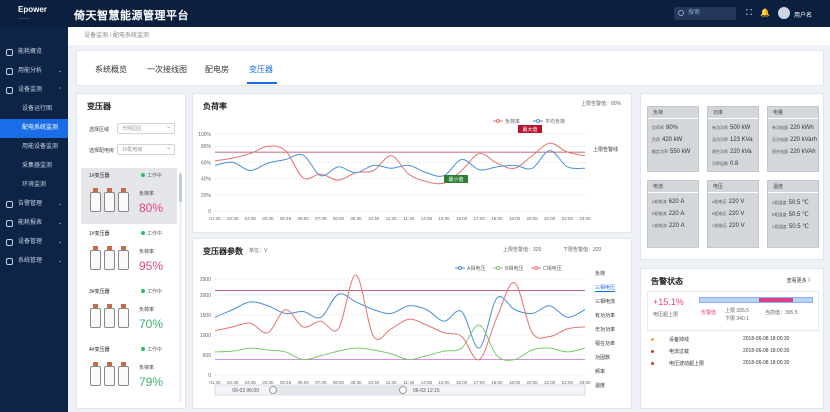  Describe the element at coordinates (99, 130) in the screenshot. I see `area-label: 选择区域` at that location.